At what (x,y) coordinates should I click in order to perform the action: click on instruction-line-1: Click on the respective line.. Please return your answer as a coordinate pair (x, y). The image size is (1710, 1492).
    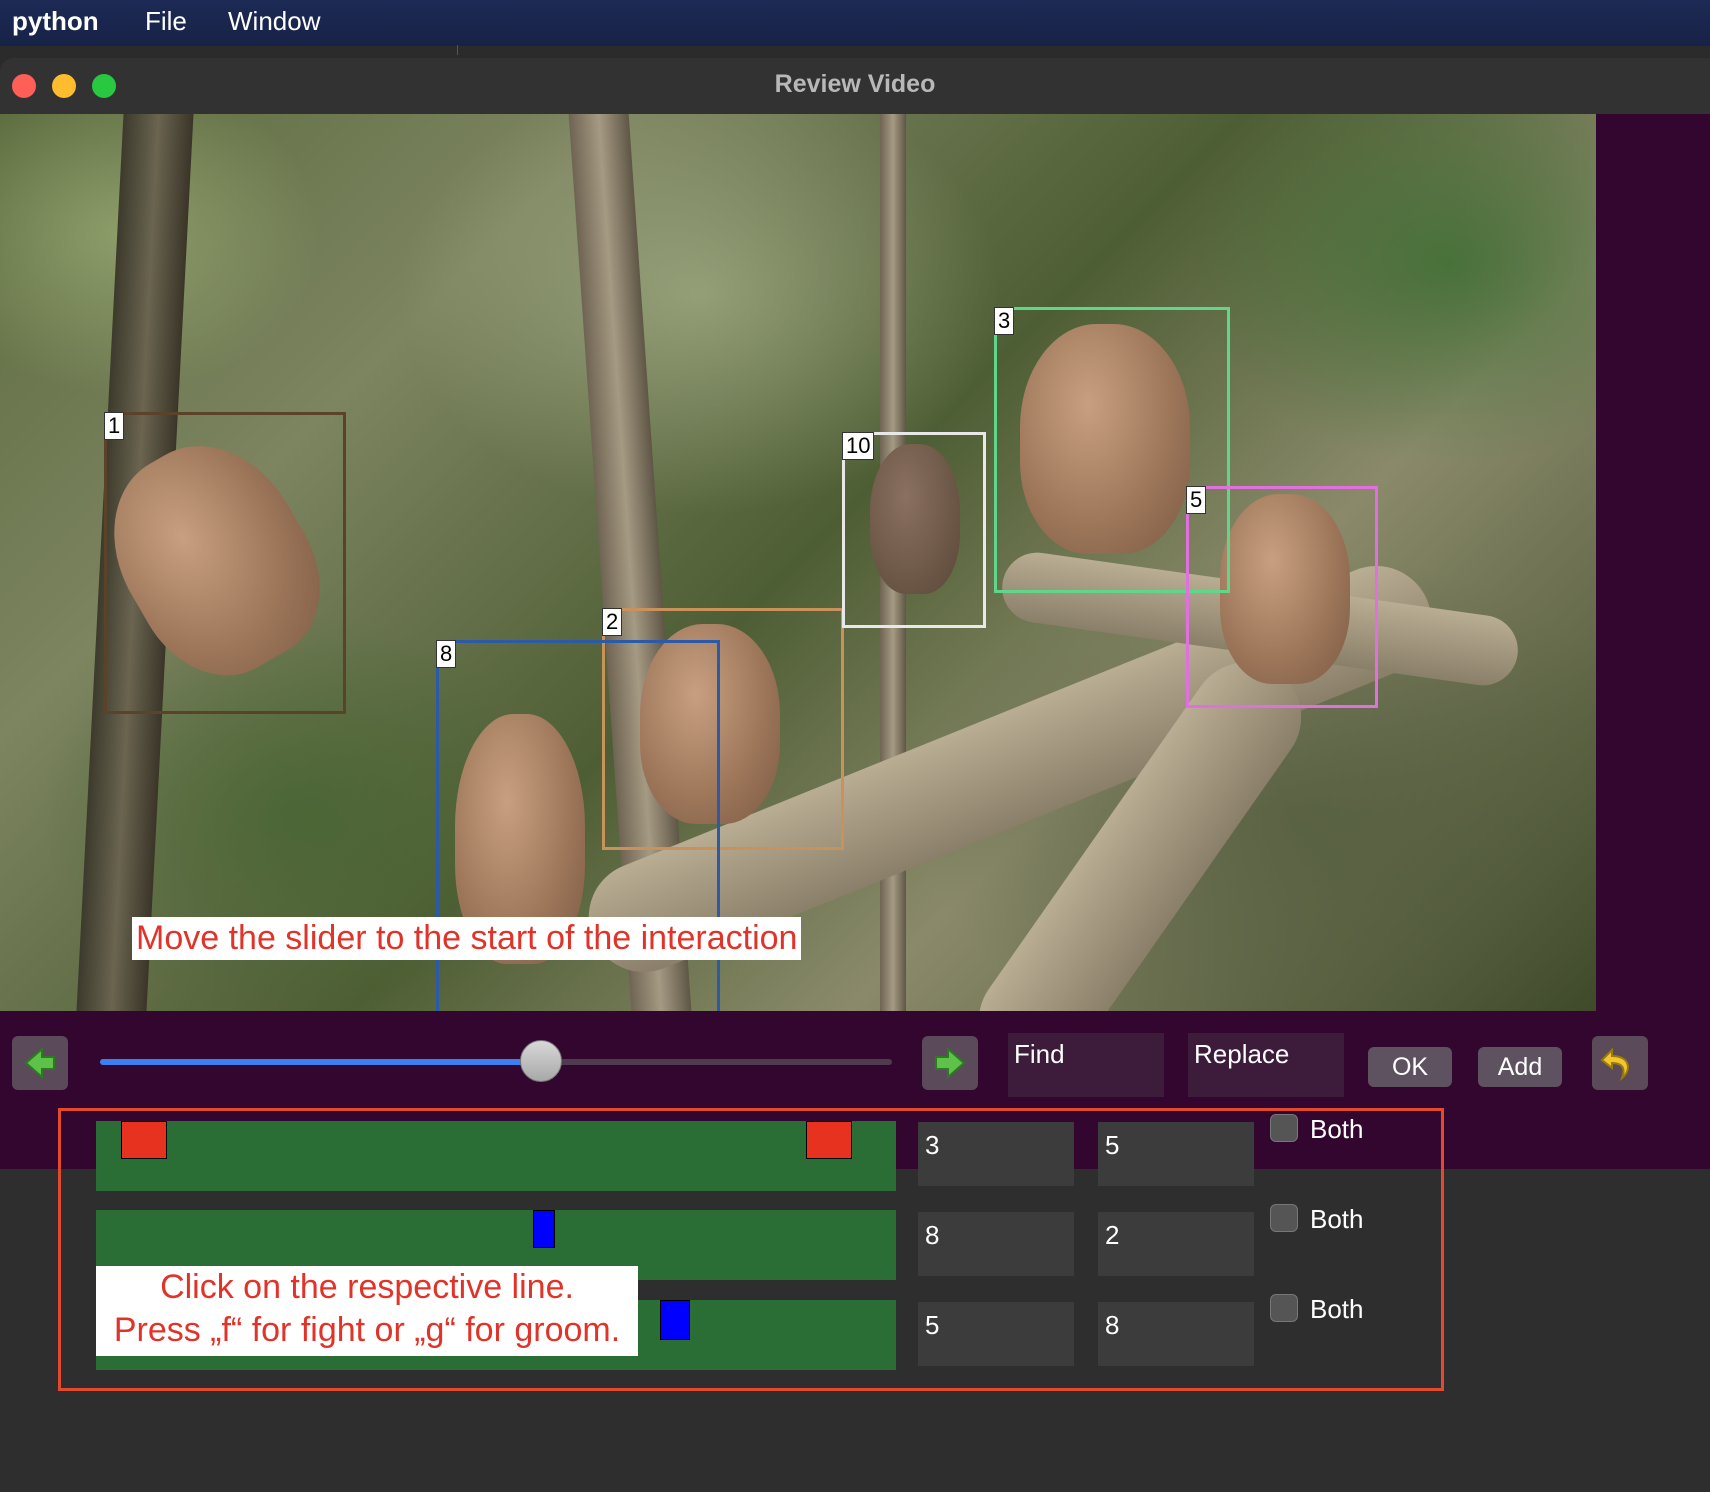
    Looking at the image, I should click on (367, 1287).